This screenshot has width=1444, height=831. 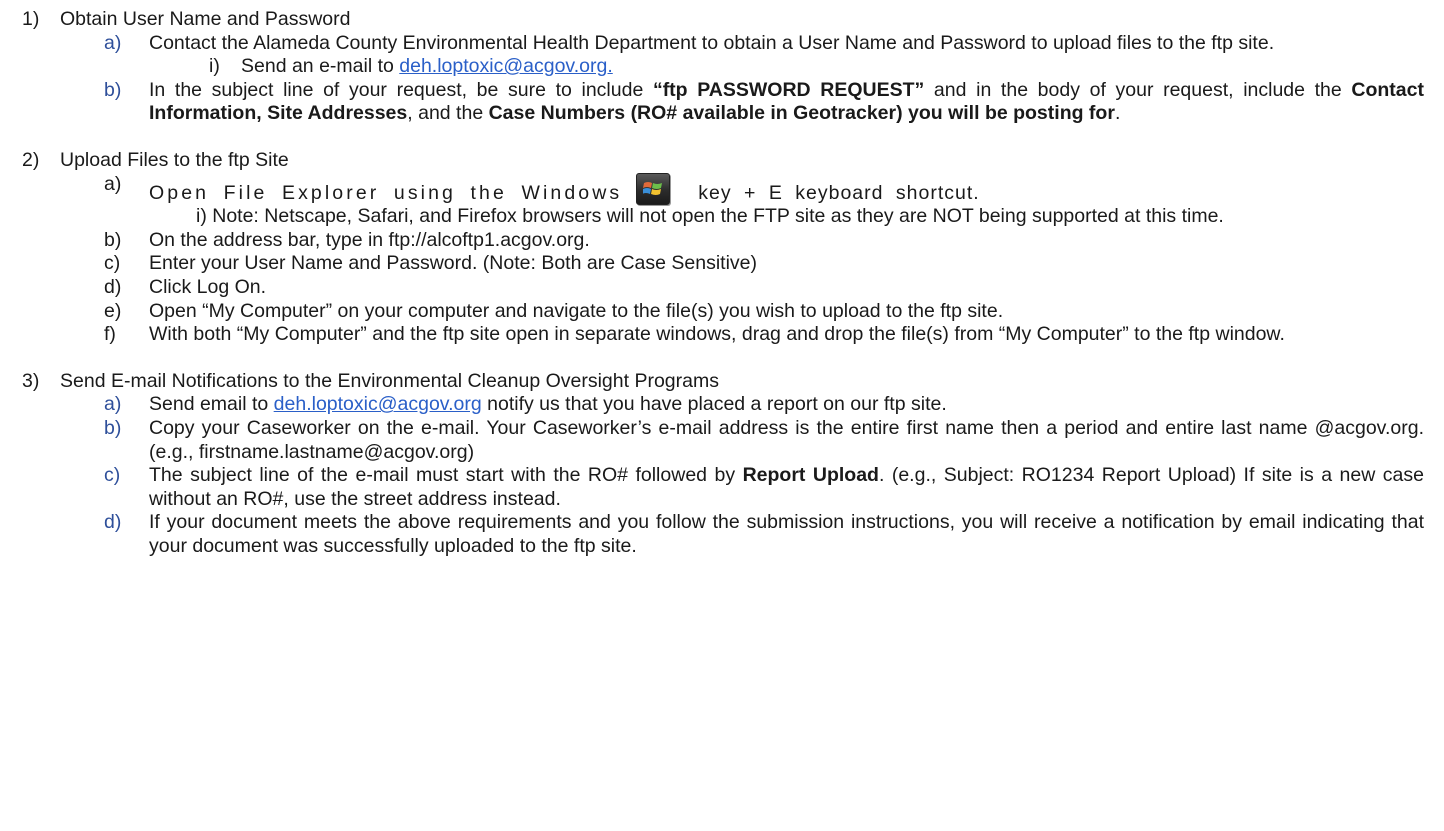 What do you see at coordinates (110, 334) in the screenshot?
I see `item-marker: f)` at bounding box center [110, 334].